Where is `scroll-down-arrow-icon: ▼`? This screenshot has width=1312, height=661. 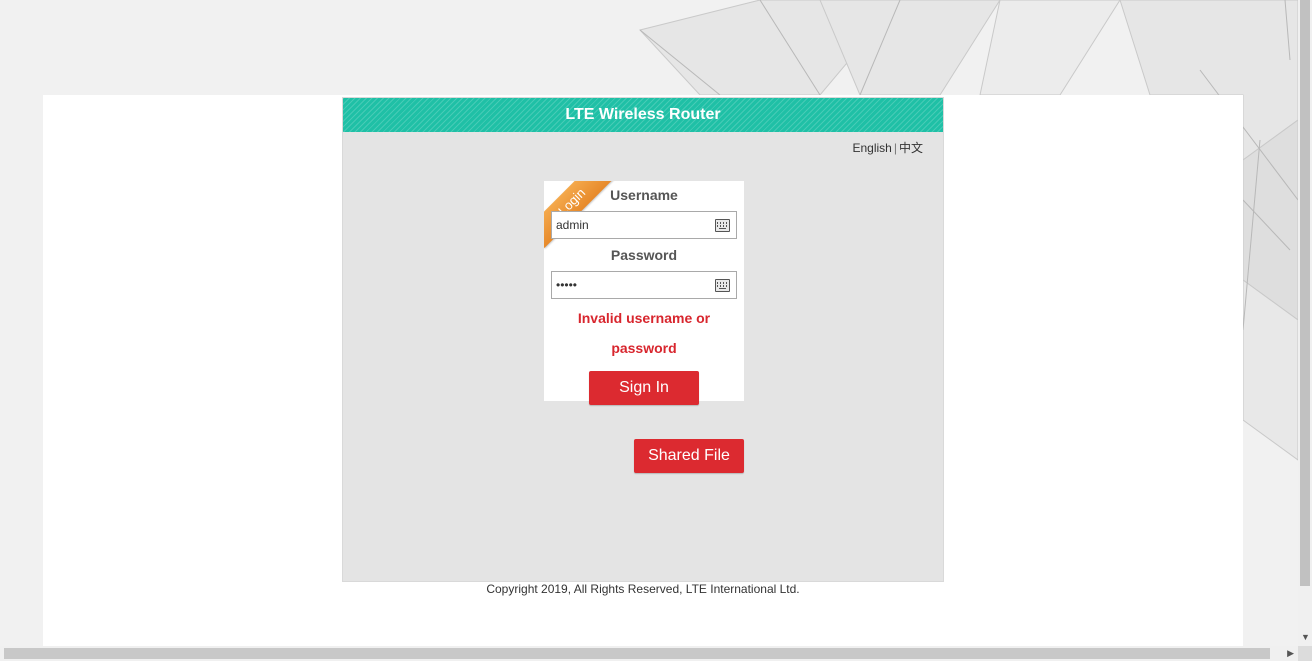 scroll-down-arrow-icon: ▼ is located at coordinates (1305, 637).